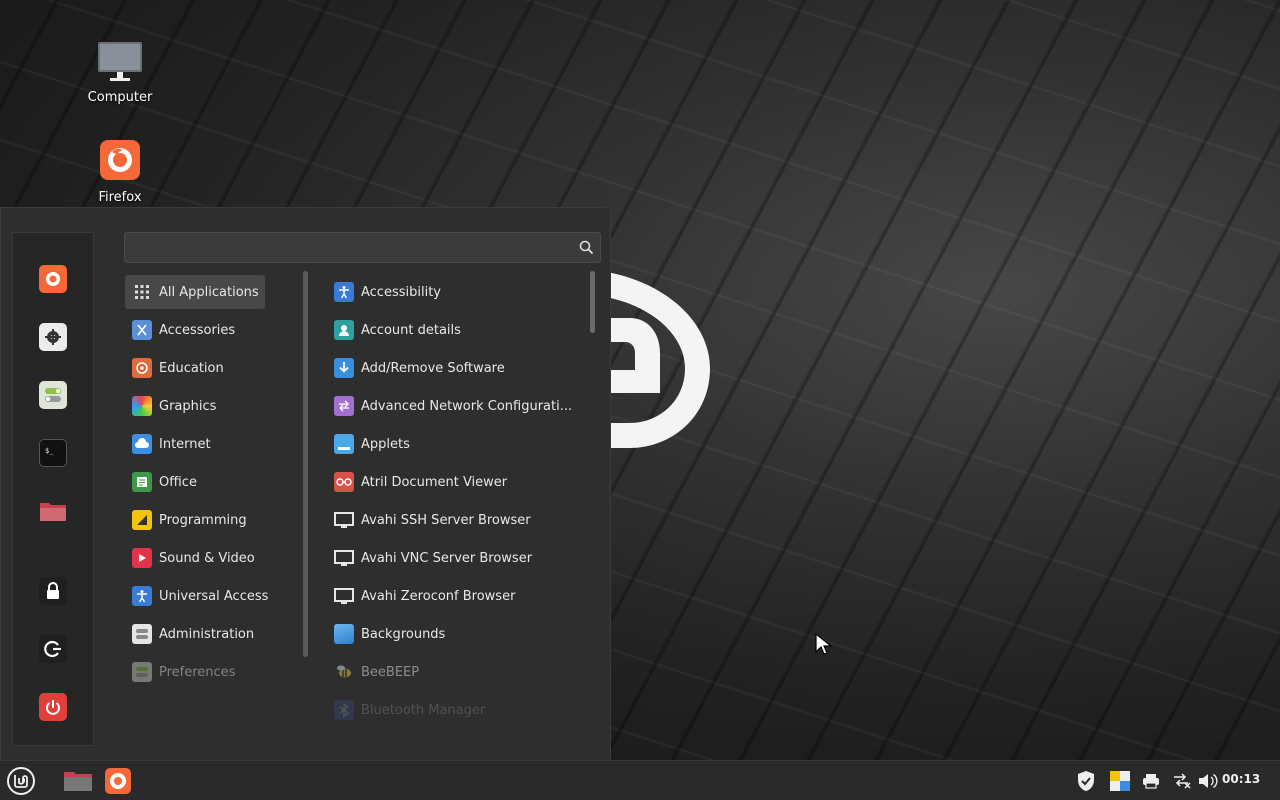 The width and height of the screenshot is (1280, 800). I want to click on printers-applet, so click(1151, 781).